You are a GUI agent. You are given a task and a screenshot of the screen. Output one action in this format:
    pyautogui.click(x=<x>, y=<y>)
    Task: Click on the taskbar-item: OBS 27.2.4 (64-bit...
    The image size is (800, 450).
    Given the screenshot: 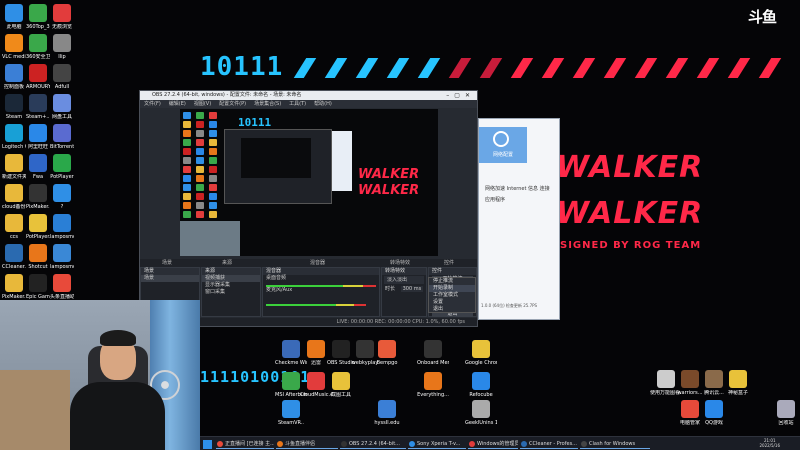 What is the action you would take?
    pyautogui.click(x=373, y=444)
    